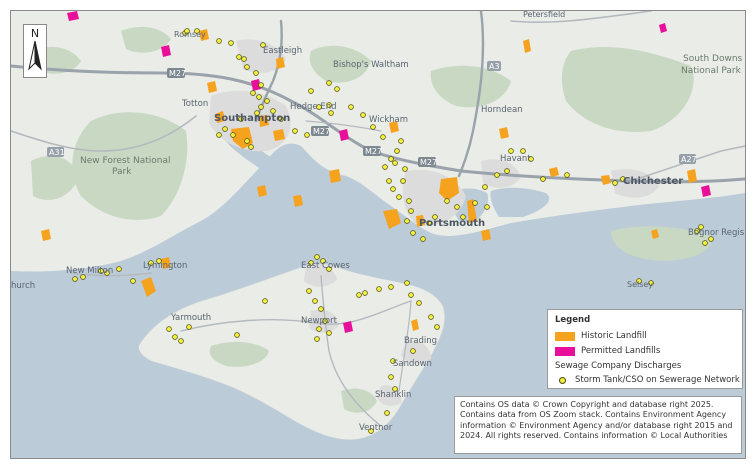 This screenshot has height=465, width=754. I want to click on road-label-a31: A31, so click(57, 152).